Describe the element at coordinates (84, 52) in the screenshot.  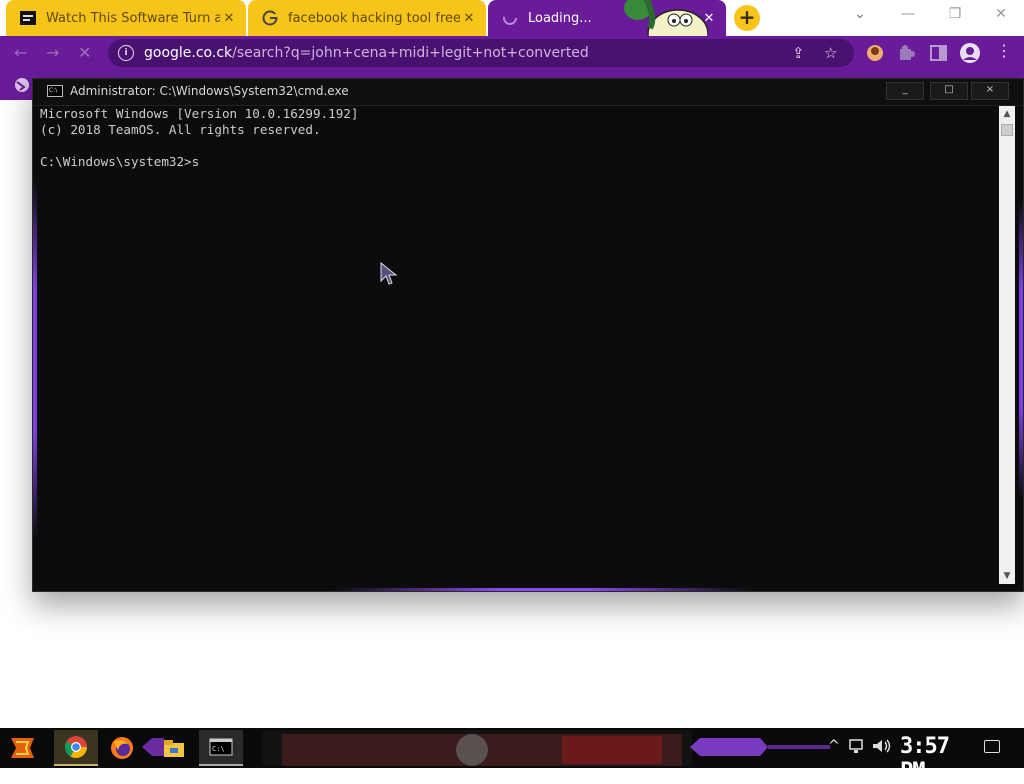
I see `stop-loading-icon: ✕` at that location.